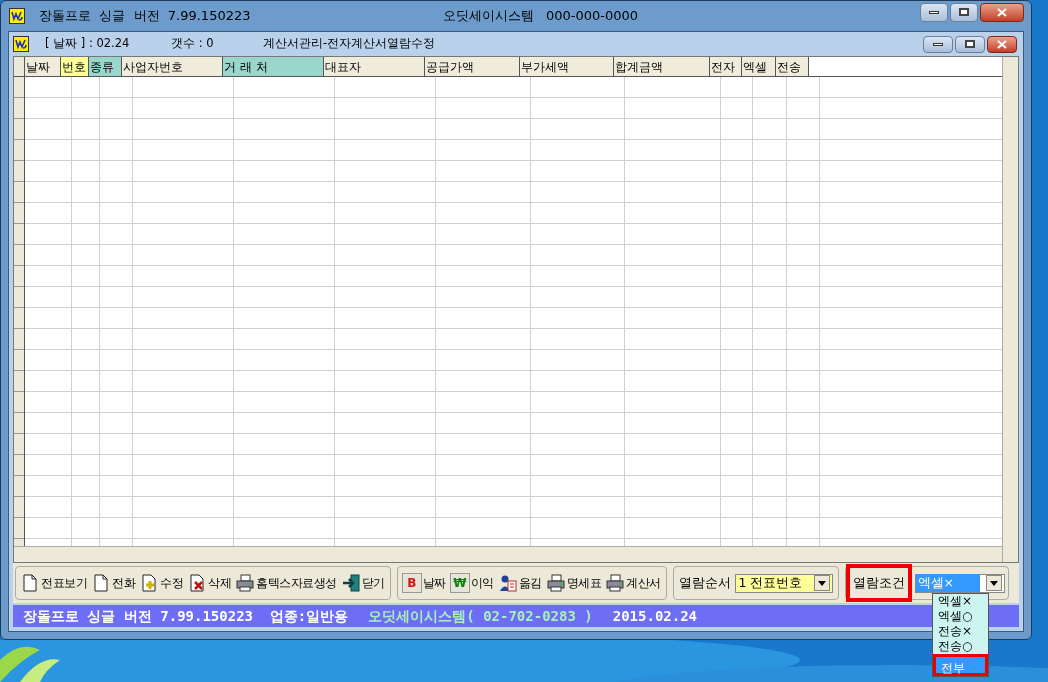 This screenshot has width=1048, height=682. Describe the element at coordinates (75, 66) in the screenshot. I see `column-header: 번호` at that location.